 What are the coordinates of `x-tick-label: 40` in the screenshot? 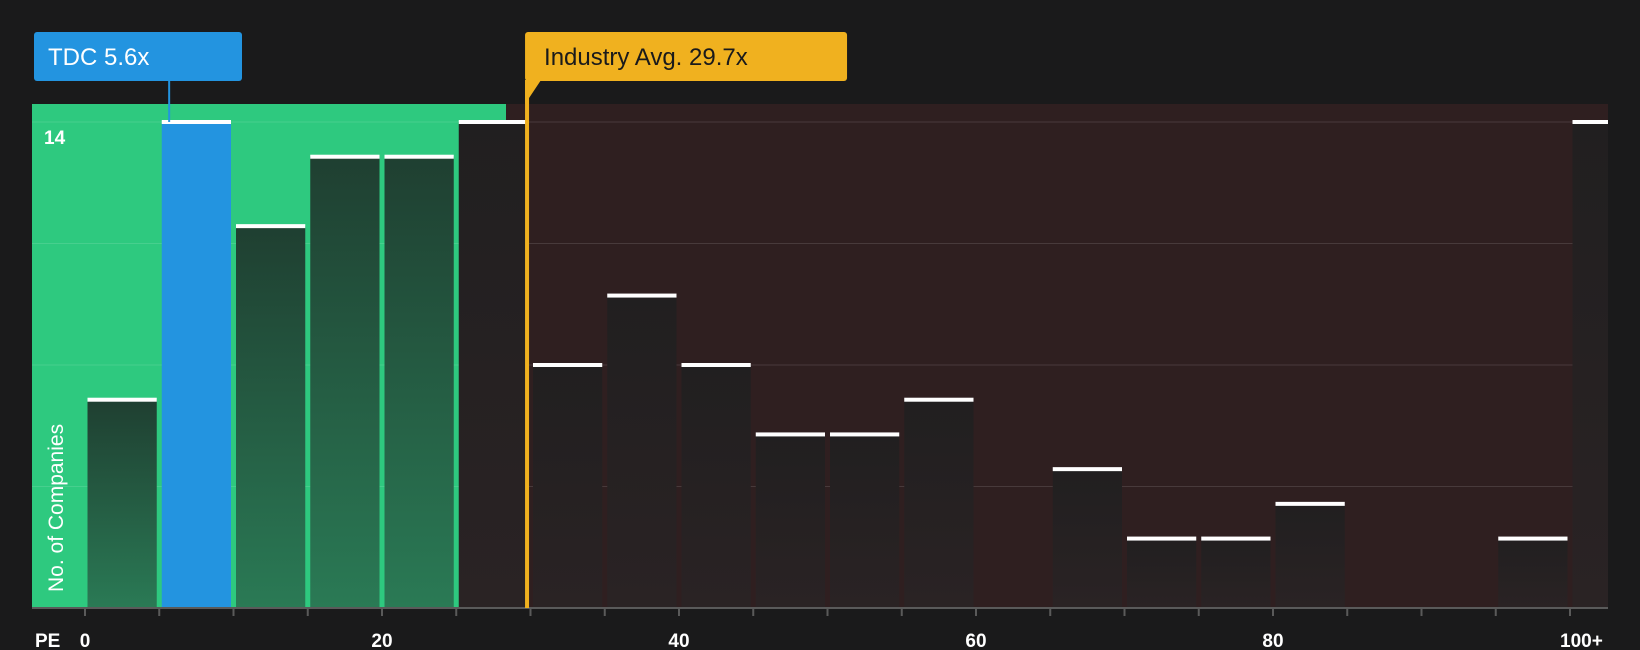 It's located at (678, 640).